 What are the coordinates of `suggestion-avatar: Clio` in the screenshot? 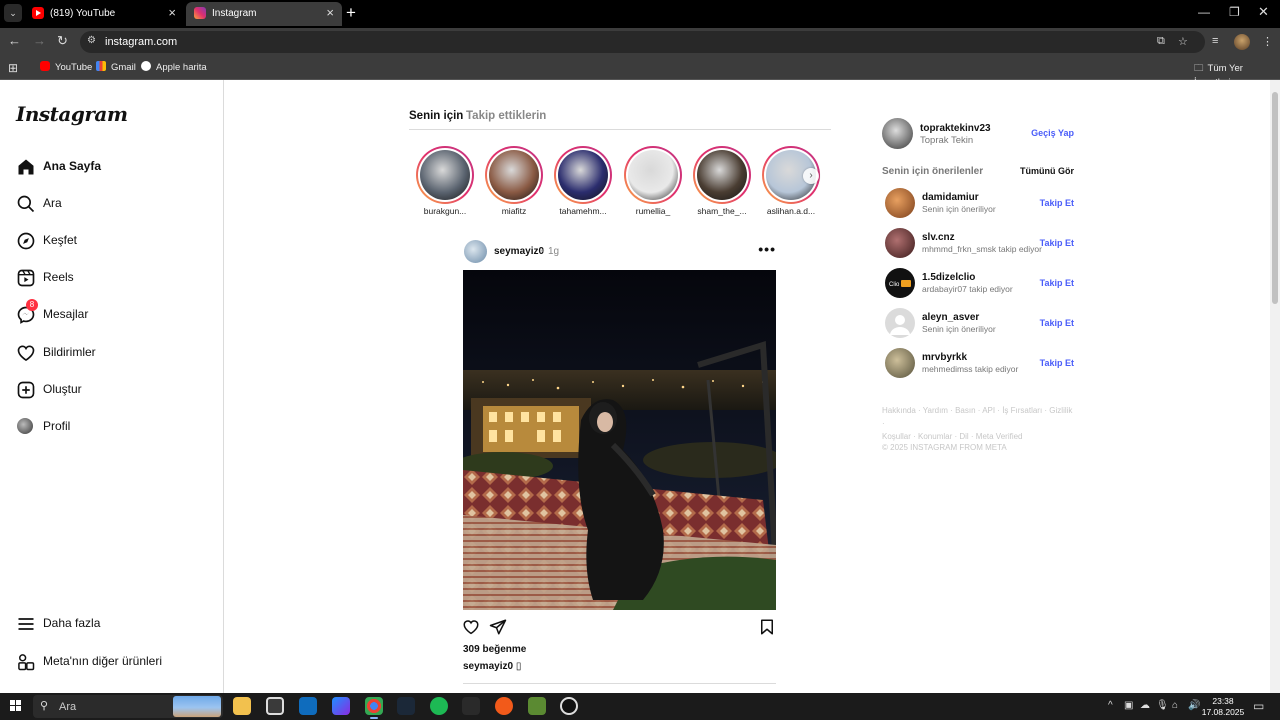 It's located at (900, 283).